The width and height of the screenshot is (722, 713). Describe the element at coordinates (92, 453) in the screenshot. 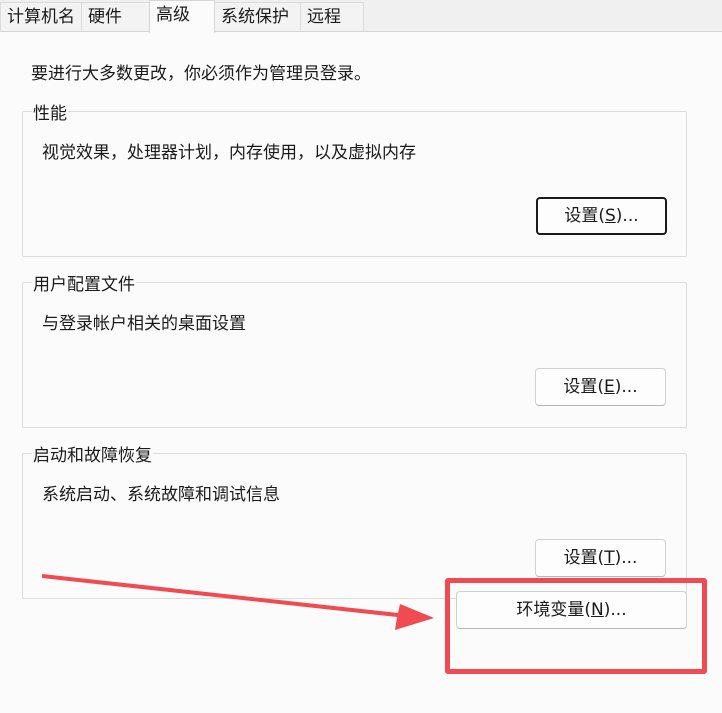

I see `startup-recovery-group-title: 启动和故障恢复` at that location.